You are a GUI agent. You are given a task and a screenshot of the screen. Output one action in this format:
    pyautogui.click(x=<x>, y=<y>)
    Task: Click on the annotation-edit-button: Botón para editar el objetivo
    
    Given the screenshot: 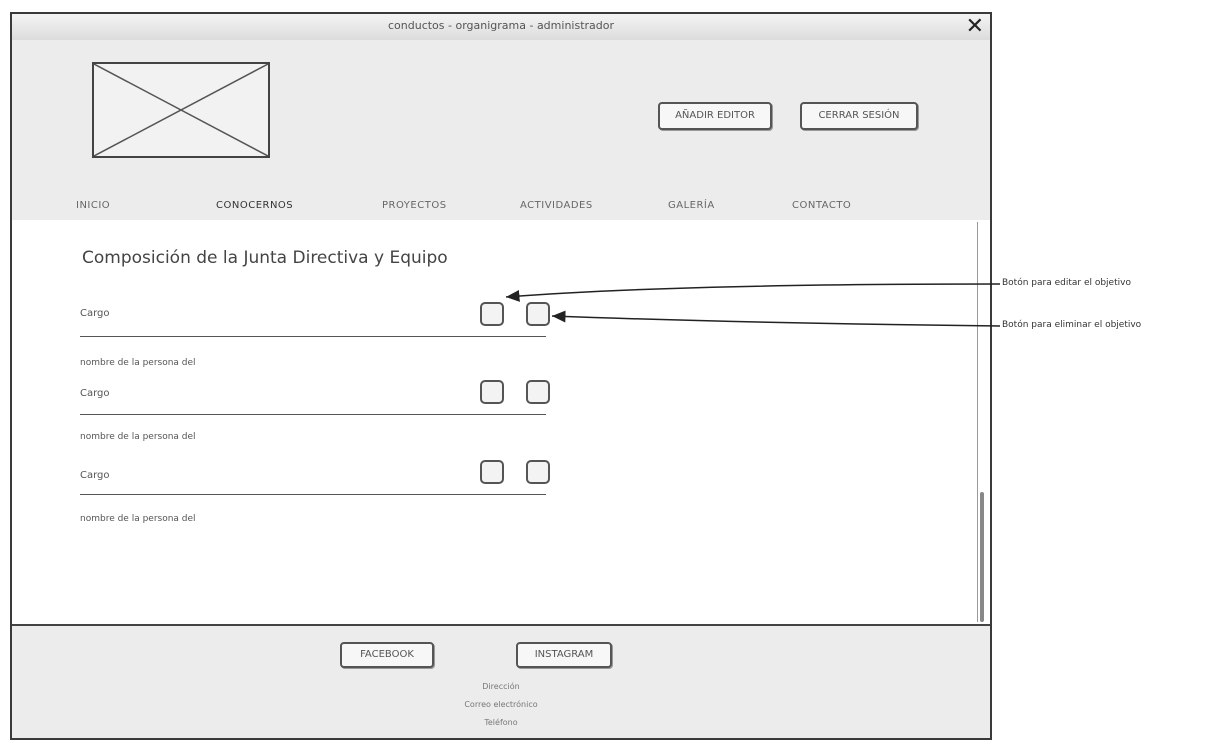 What is the action you would take?
    pyautogui.click(x=1066, y=283)
    